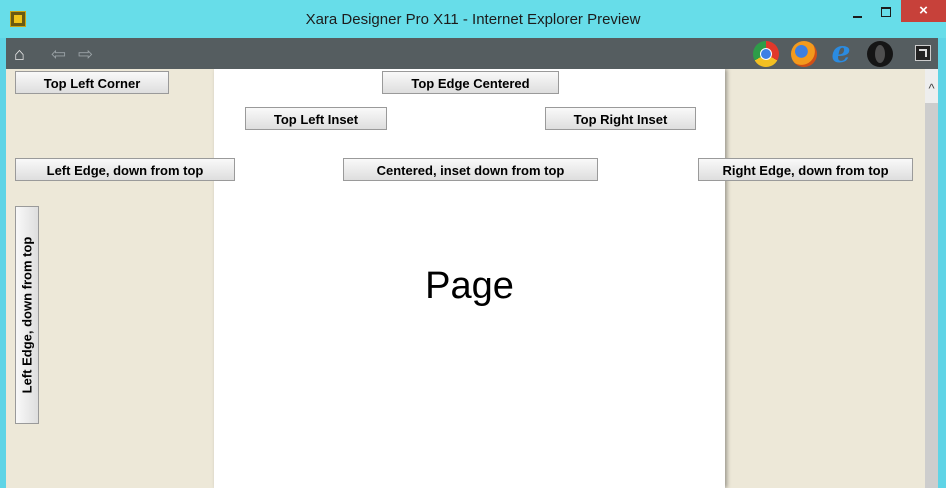  What do you see at coordinates (472, 53) in the screenshot?
I see `preview-toolbar: ⌂ ⇦ ⇨ e` at bounding box center [472, 53].